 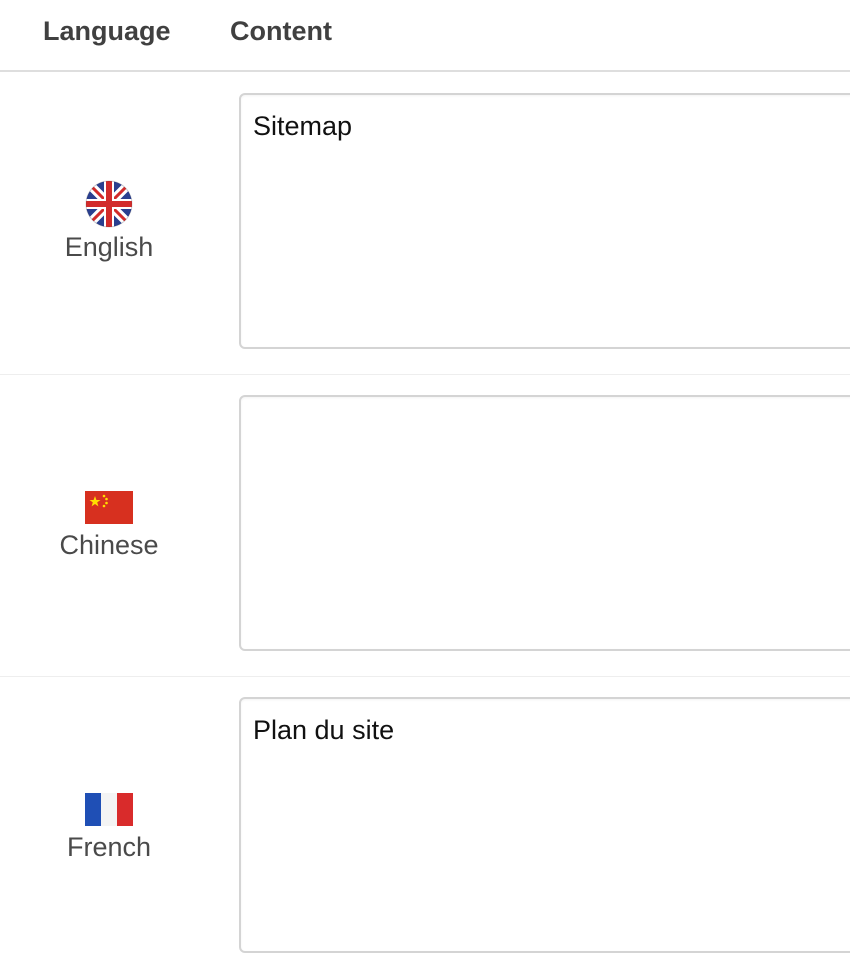 What do you see at coordinates (324, 730) in the screenshot?
I see `content-value: Plan du site` at bounding box center [324, 730].